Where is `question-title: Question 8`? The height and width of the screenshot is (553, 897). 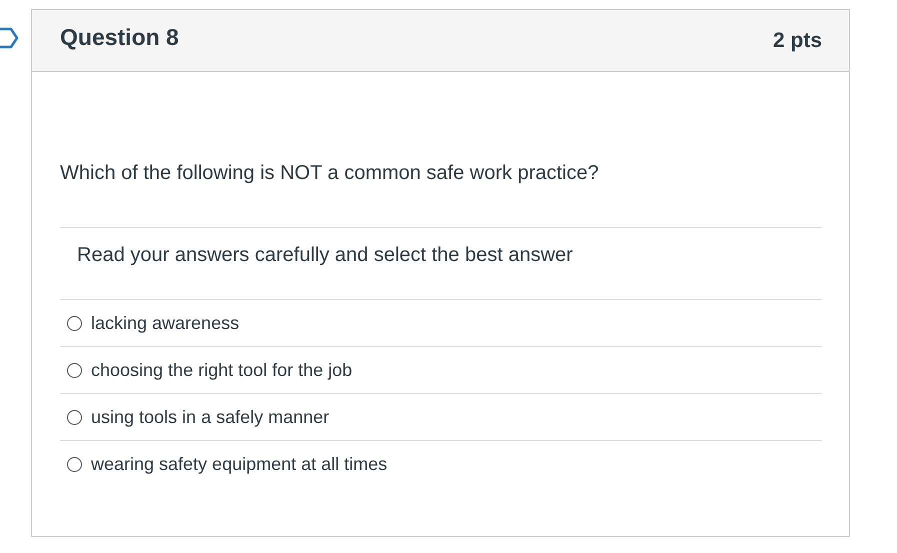 question-title: Question 8 is located at coordinates (119, 37).